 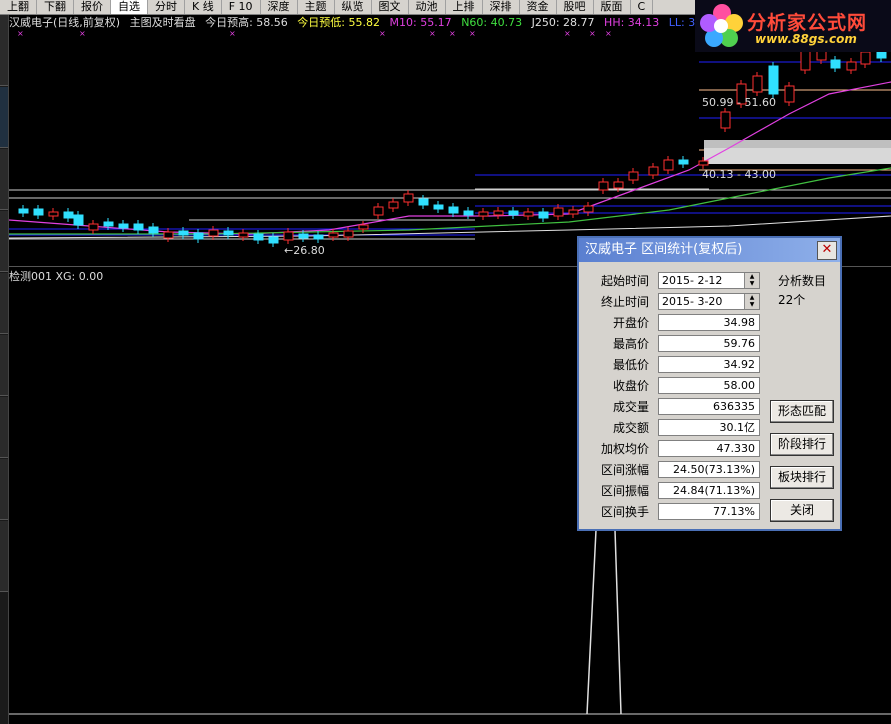 I want to click on stat-row: 加权均价 47.330, so click(x=674, y=449).